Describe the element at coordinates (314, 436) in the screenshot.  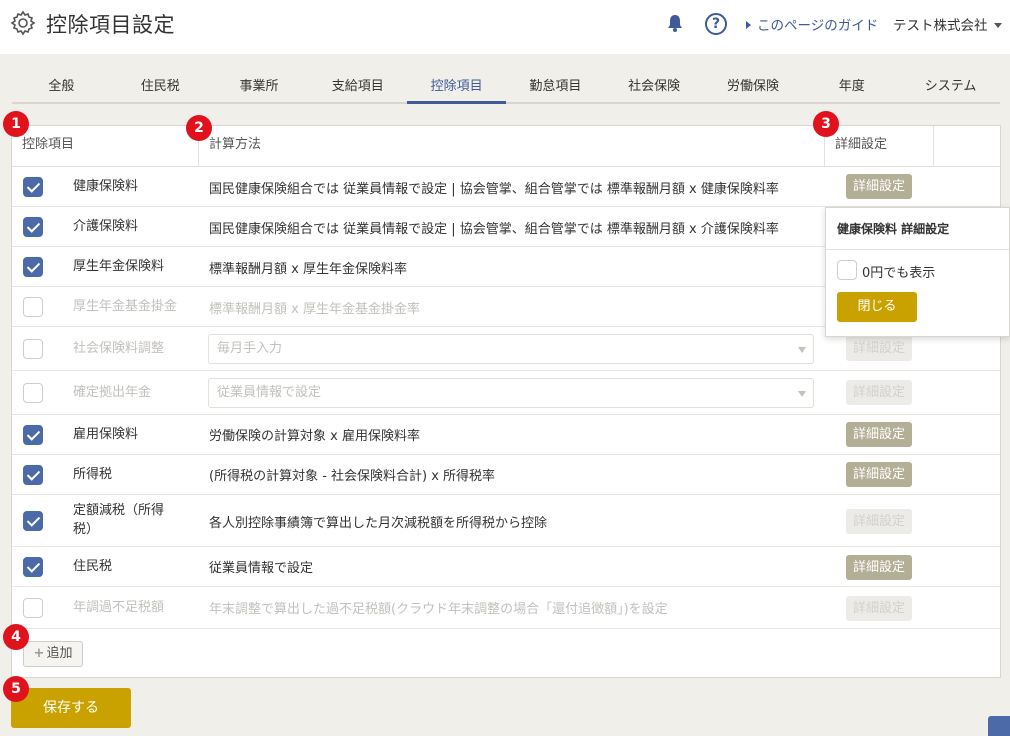
I see `row-method: 労働保険の計算対象 x 雇用保険料率` at that location.